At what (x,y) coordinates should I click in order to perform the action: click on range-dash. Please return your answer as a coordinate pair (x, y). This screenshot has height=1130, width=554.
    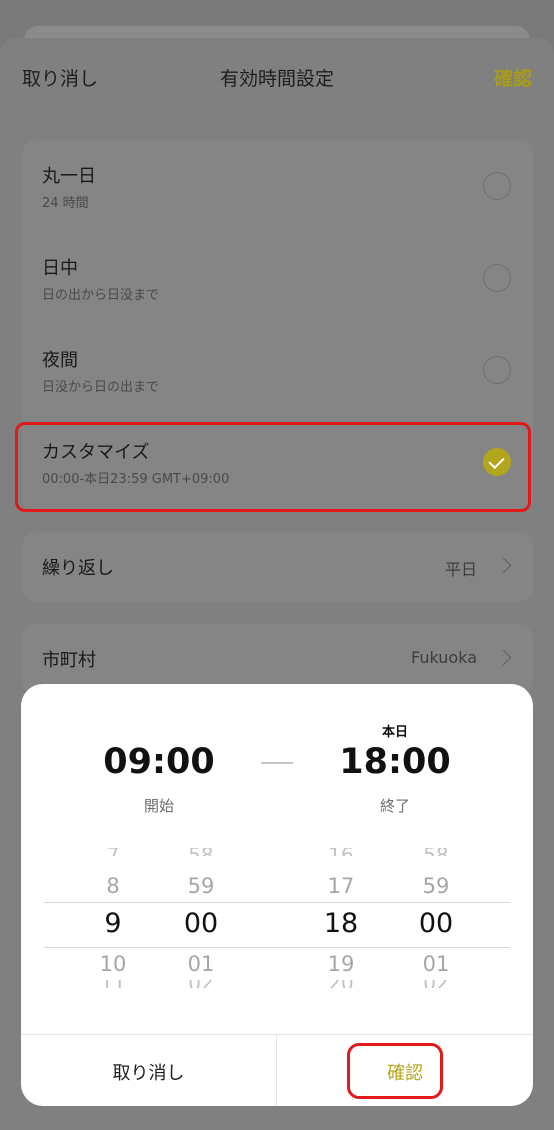
    Looking at the image, I should click on (277, 763).